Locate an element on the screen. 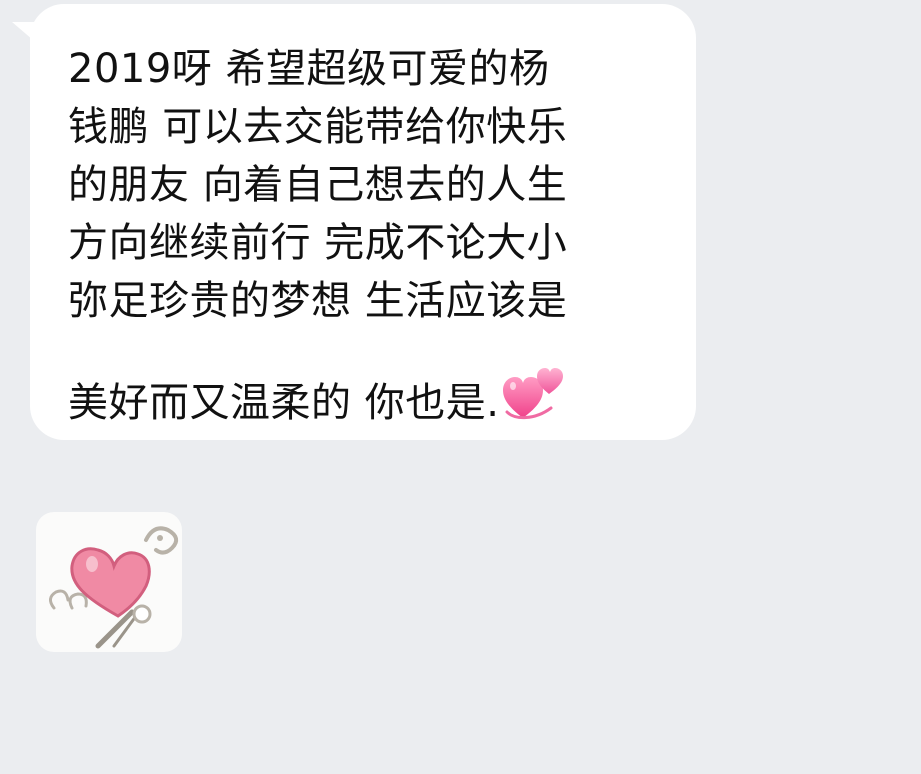  message-line: 的朋友 向着自己想去的人生 is located at coordinates (318, 185).